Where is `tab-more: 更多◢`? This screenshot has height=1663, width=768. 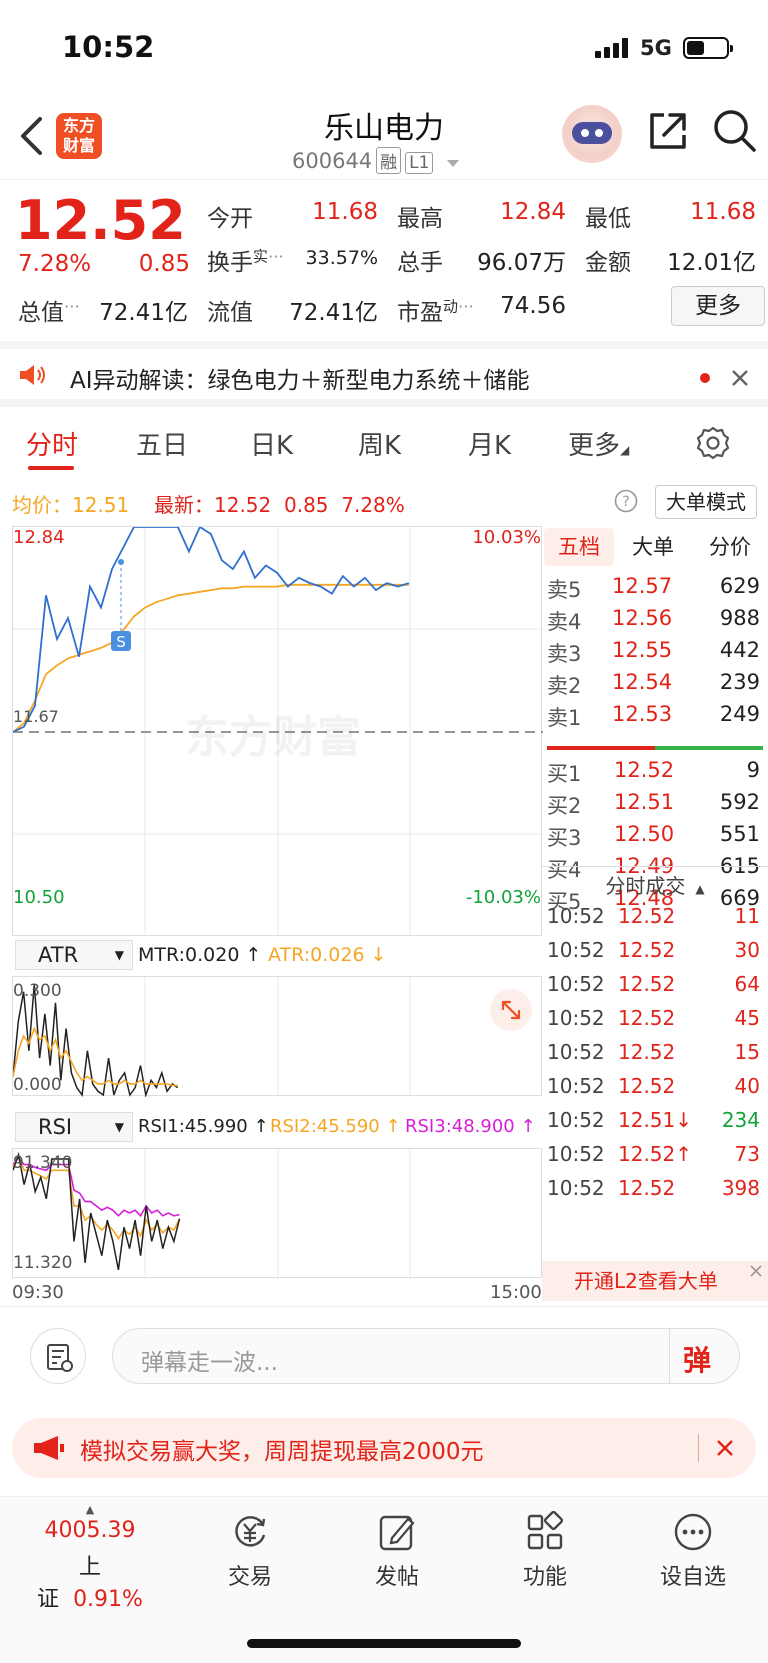 tab-more: 更多◢ is located at coordinates (598, 443).